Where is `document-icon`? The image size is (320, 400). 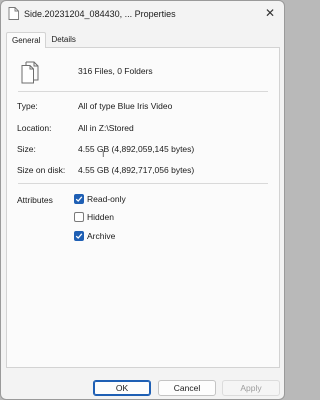
document-icon is located at coordinates (13, 13).